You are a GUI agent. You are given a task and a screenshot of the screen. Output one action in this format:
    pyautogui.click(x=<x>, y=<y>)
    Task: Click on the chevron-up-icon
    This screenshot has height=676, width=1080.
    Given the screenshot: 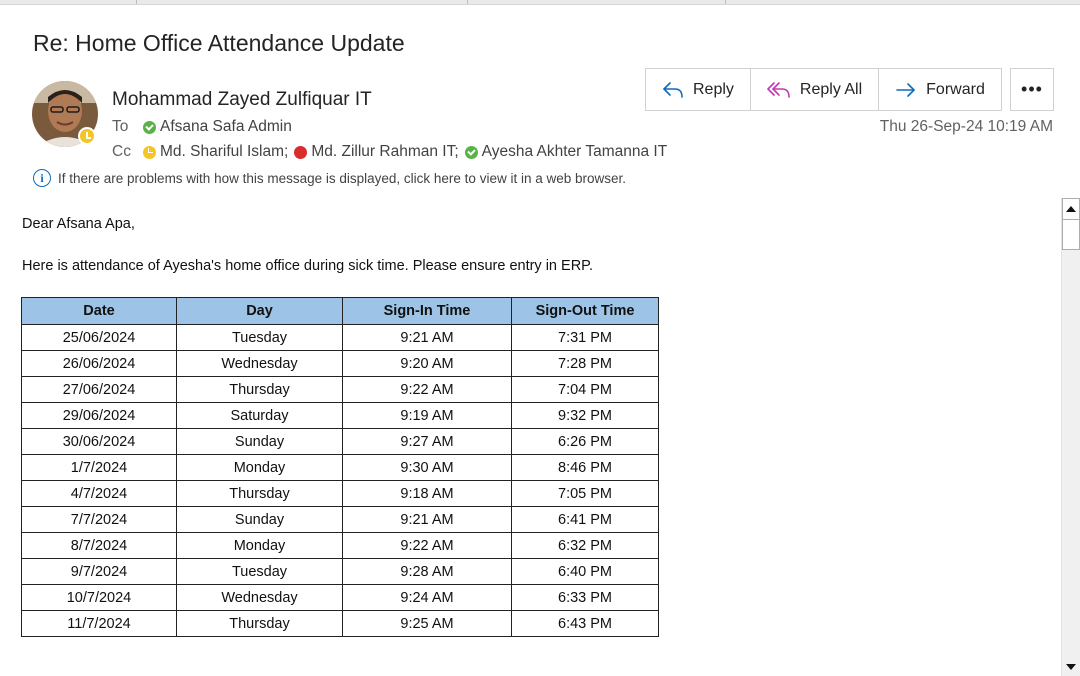 What is the action you would take?
    pyautogui.click(x=1071, y=209)
    